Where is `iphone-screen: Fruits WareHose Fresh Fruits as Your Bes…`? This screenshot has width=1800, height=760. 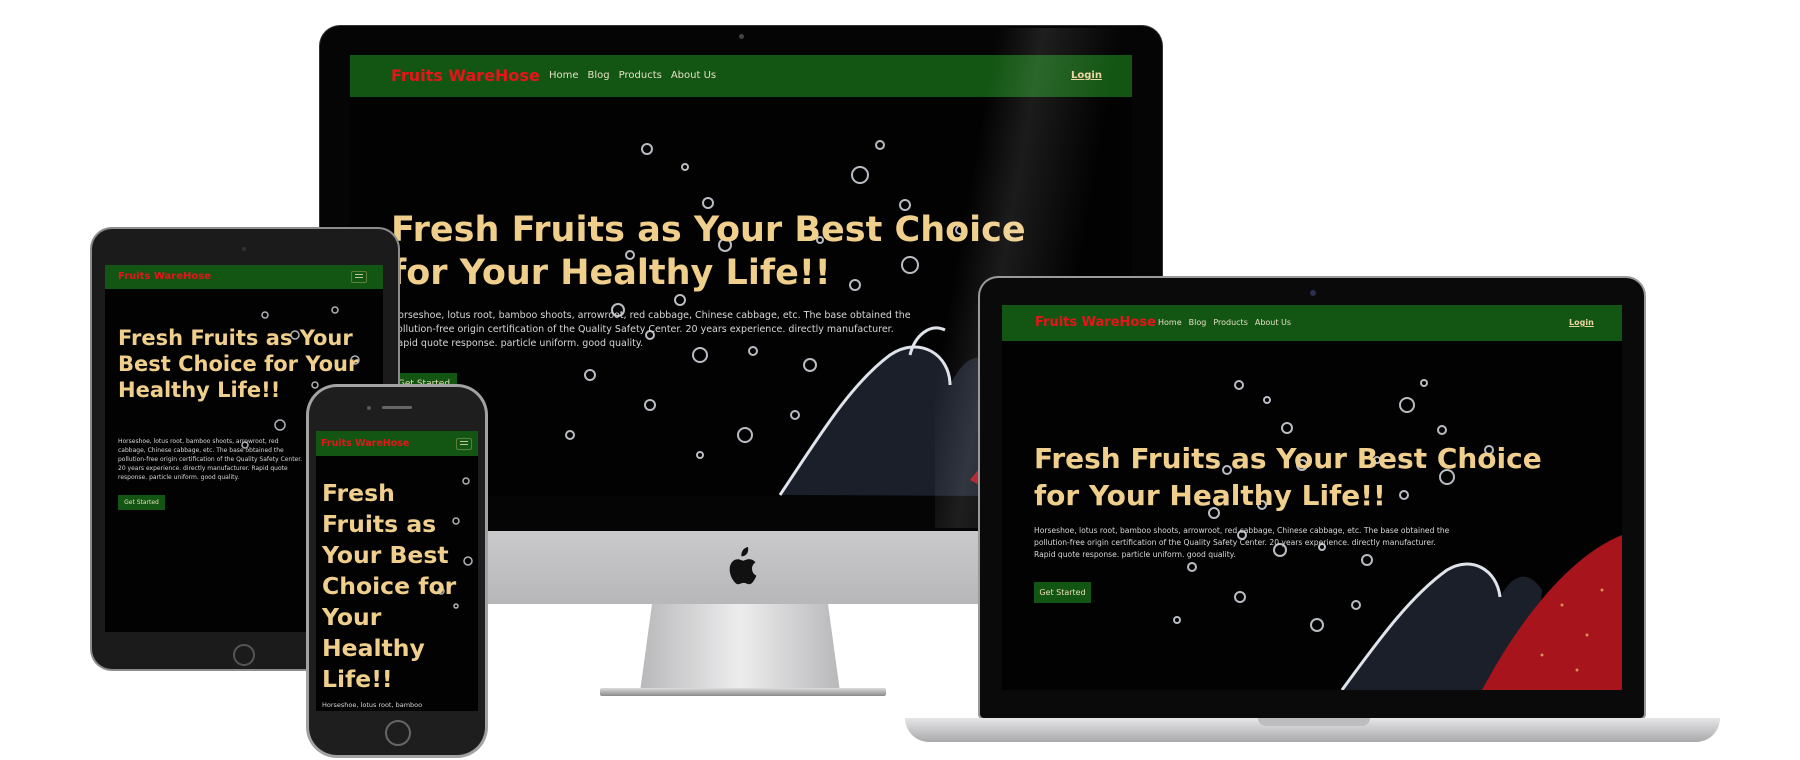
iphone-screen: Fruits WareHose Fresh Fruits as Your Bes… is located at coordinates (397, 571).